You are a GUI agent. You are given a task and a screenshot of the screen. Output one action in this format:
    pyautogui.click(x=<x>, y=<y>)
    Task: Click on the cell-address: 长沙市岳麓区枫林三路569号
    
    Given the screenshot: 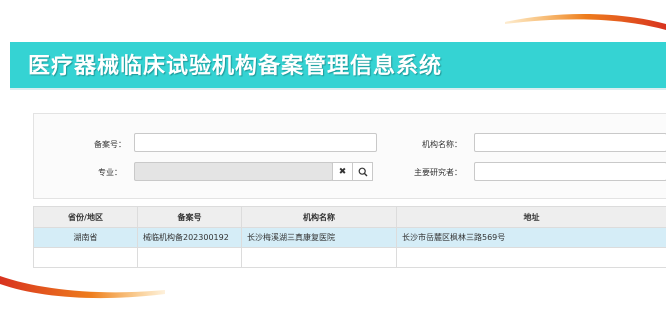 What is the action you would take?
    pyautogui.click(x=531, y=237)
    